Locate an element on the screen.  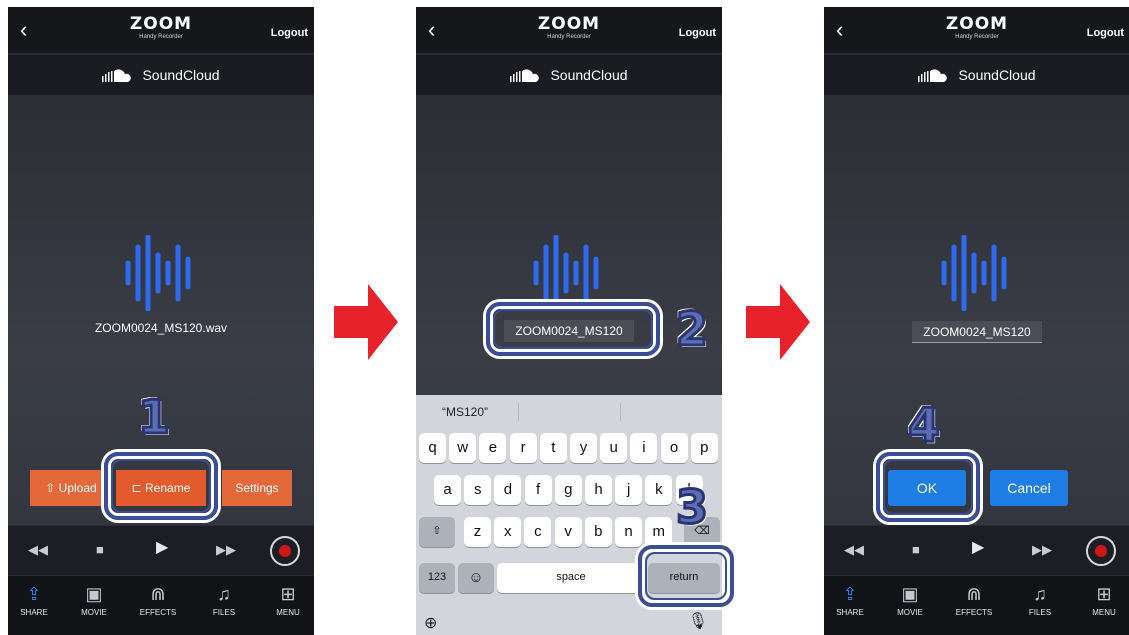
filename-input: ZOOM0024_MS120 is located at coordinates (977, 332).